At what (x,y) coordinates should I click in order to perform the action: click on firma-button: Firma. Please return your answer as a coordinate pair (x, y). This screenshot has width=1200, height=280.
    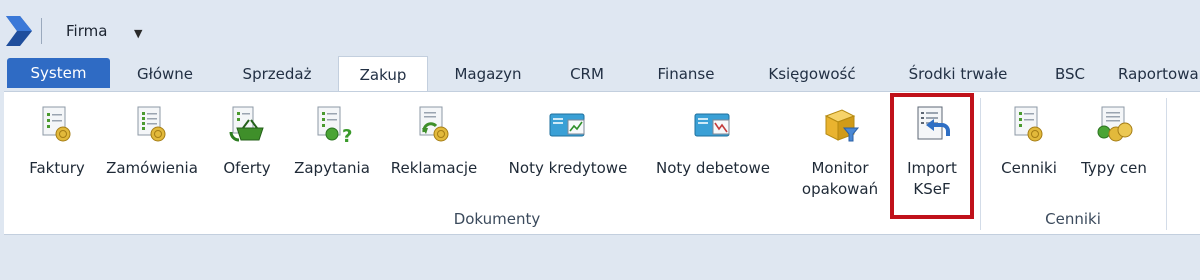
    Looking at the image, I should click on (86, 31).